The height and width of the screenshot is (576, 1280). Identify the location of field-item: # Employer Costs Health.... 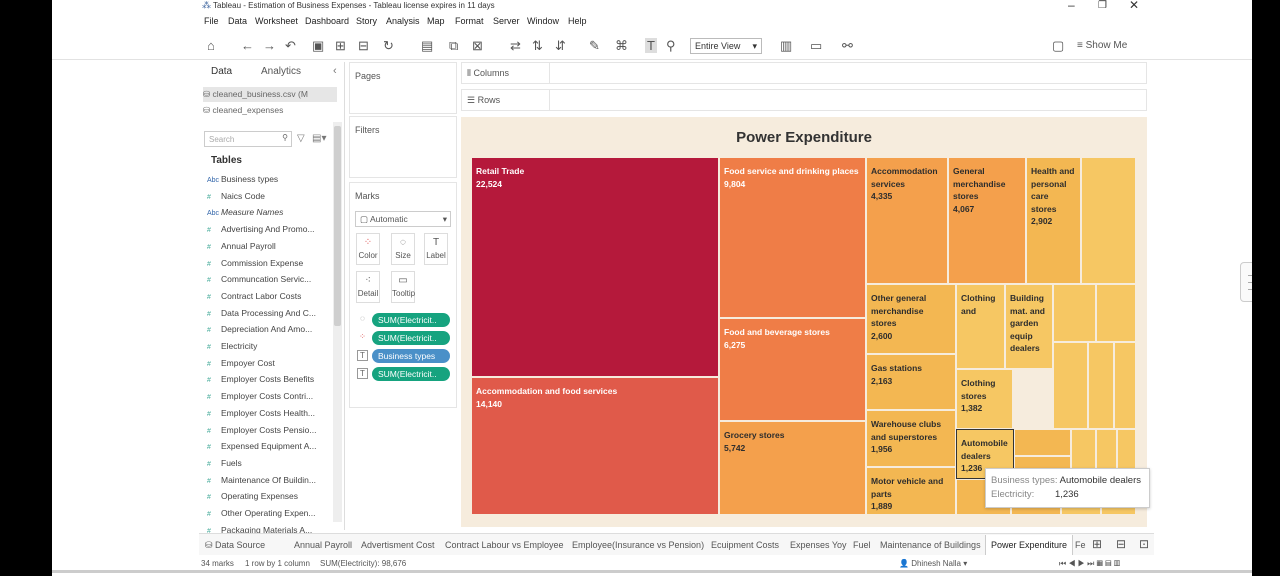
(268, 416).